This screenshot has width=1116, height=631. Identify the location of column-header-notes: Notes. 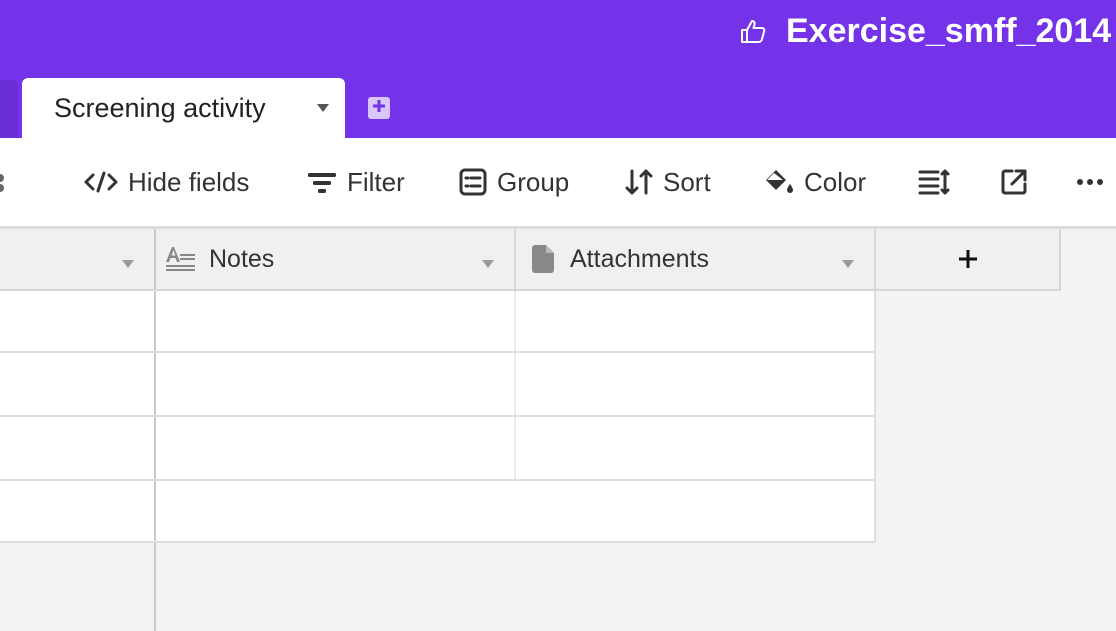
(336, 259).